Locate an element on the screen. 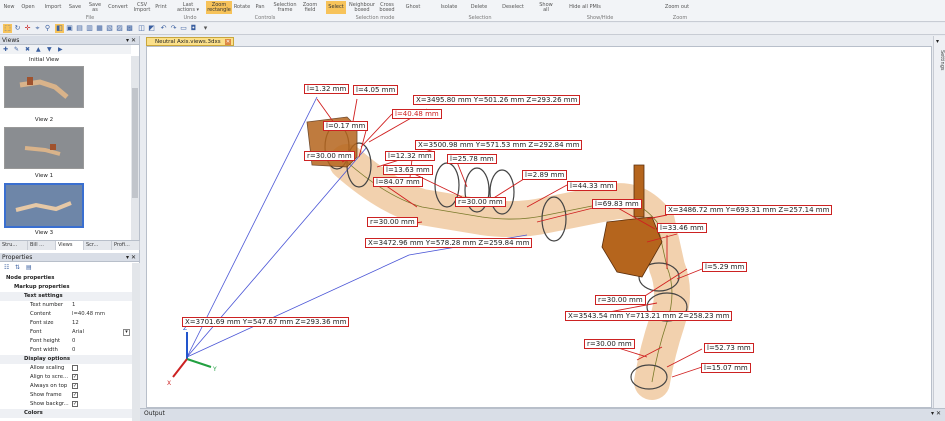 The image size is (945, 421). save-button: Save is located at coordinates (75, 7).